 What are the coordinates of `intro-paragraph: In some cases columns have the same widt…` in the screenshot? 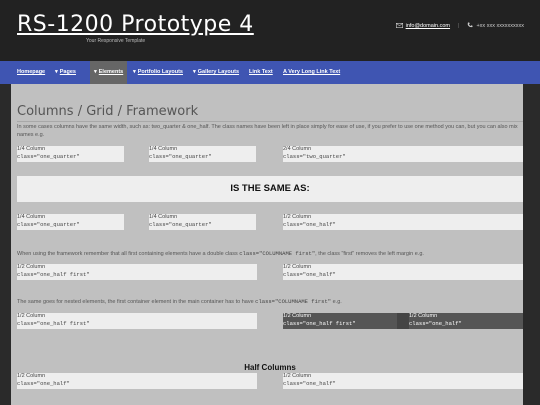 It's located at (267, 131).